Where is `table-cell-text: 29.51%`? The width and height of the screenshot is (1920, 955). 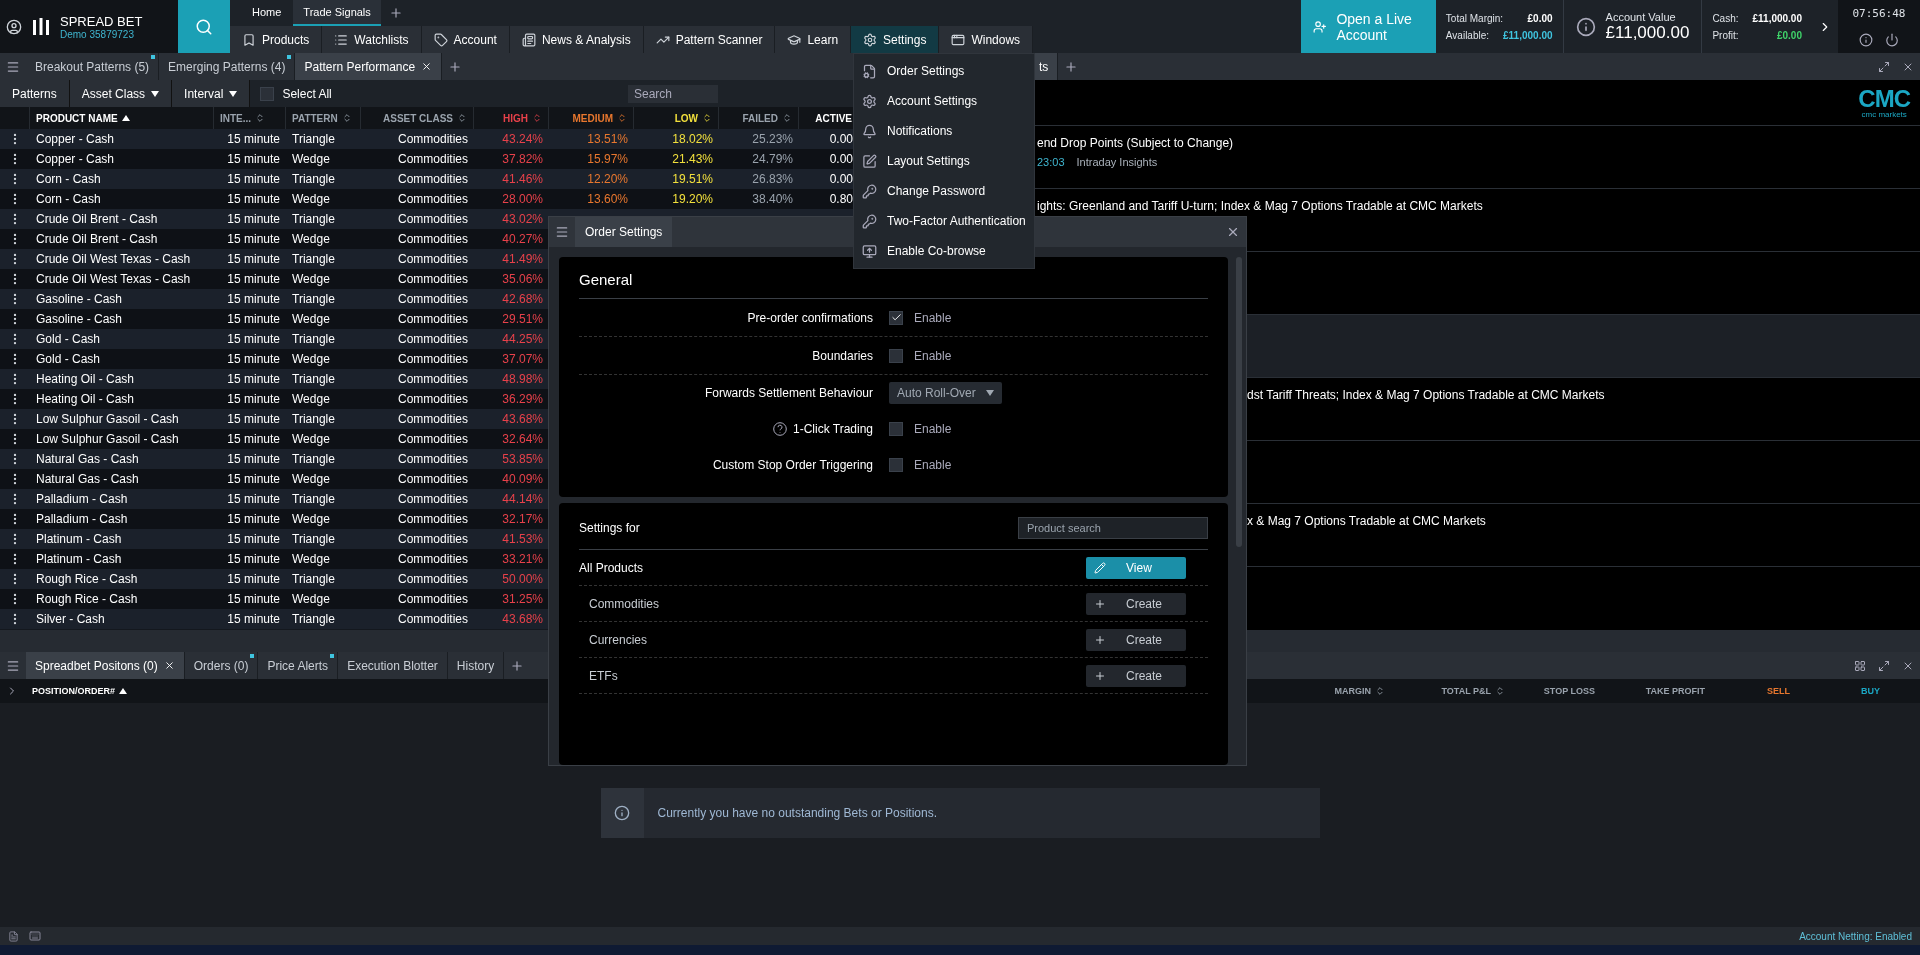
table-cell-text: 29.51% is located at coordinates (522, 319).